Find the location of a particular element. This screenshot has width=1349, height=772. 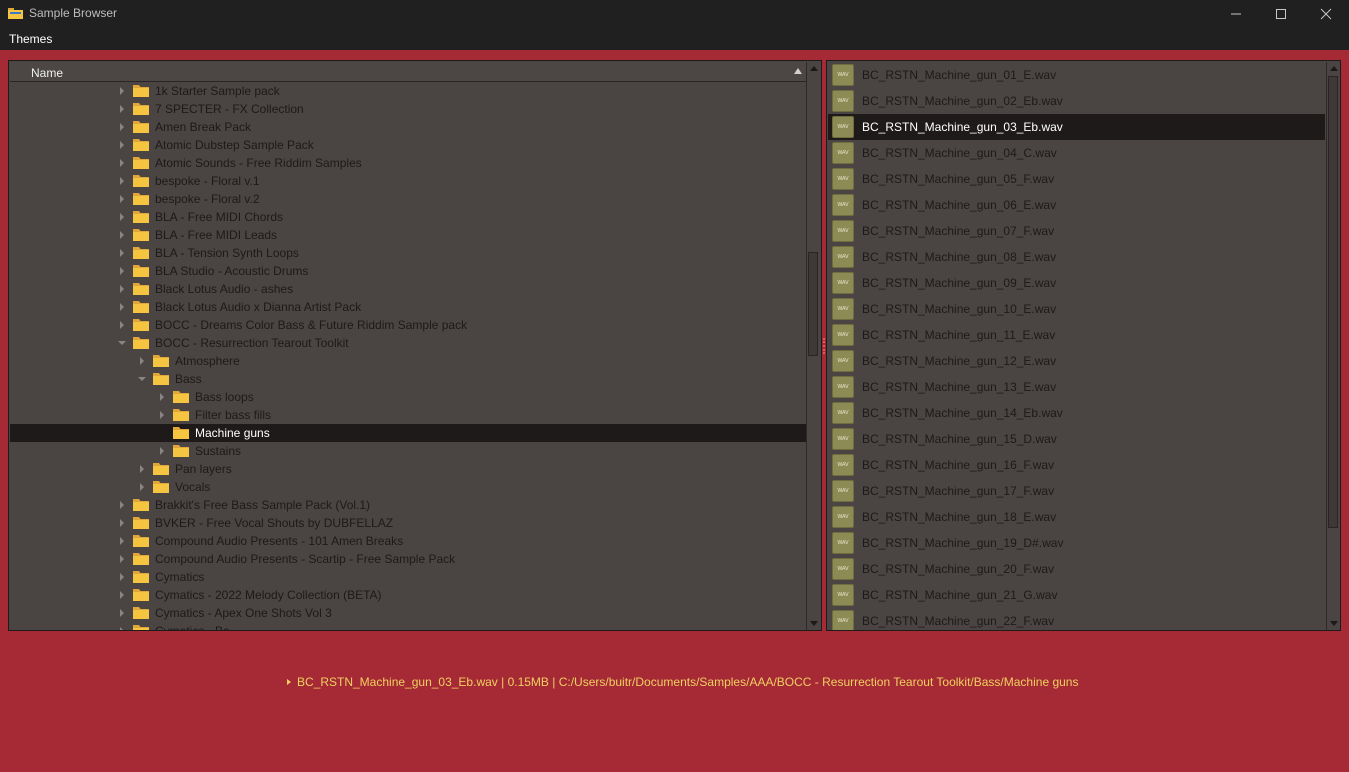

file-row: WAV BC_RSTN_Machine_gun_09_E.wav is located at coordinates (1076, 283).